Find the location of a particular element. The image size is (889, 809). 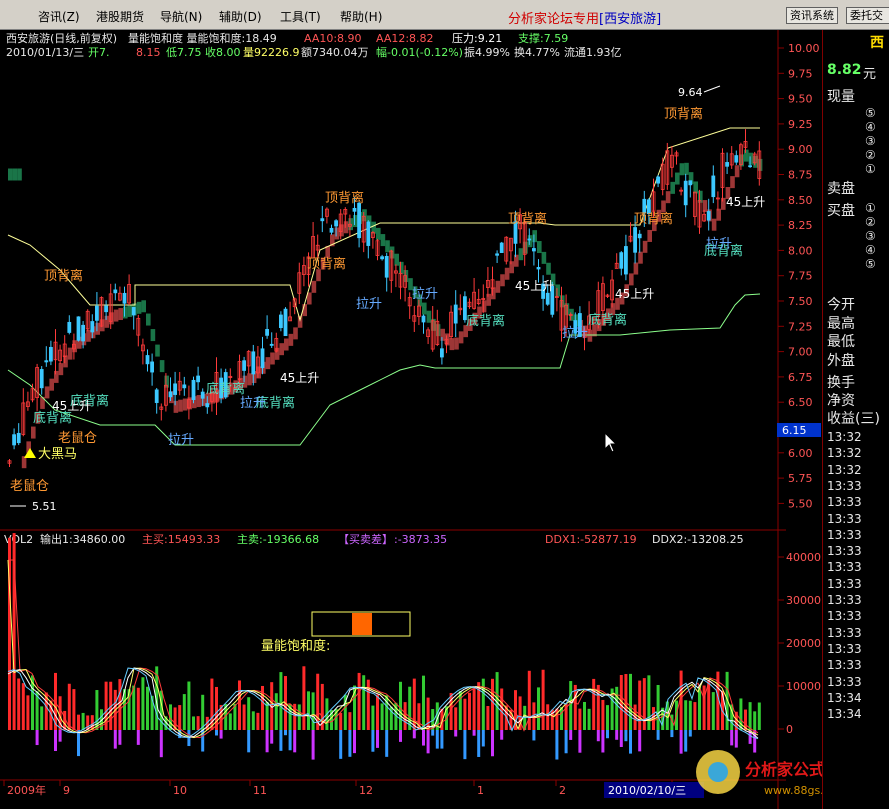

info-system-button: 资讯系统 is located at coordinates (812, 15).